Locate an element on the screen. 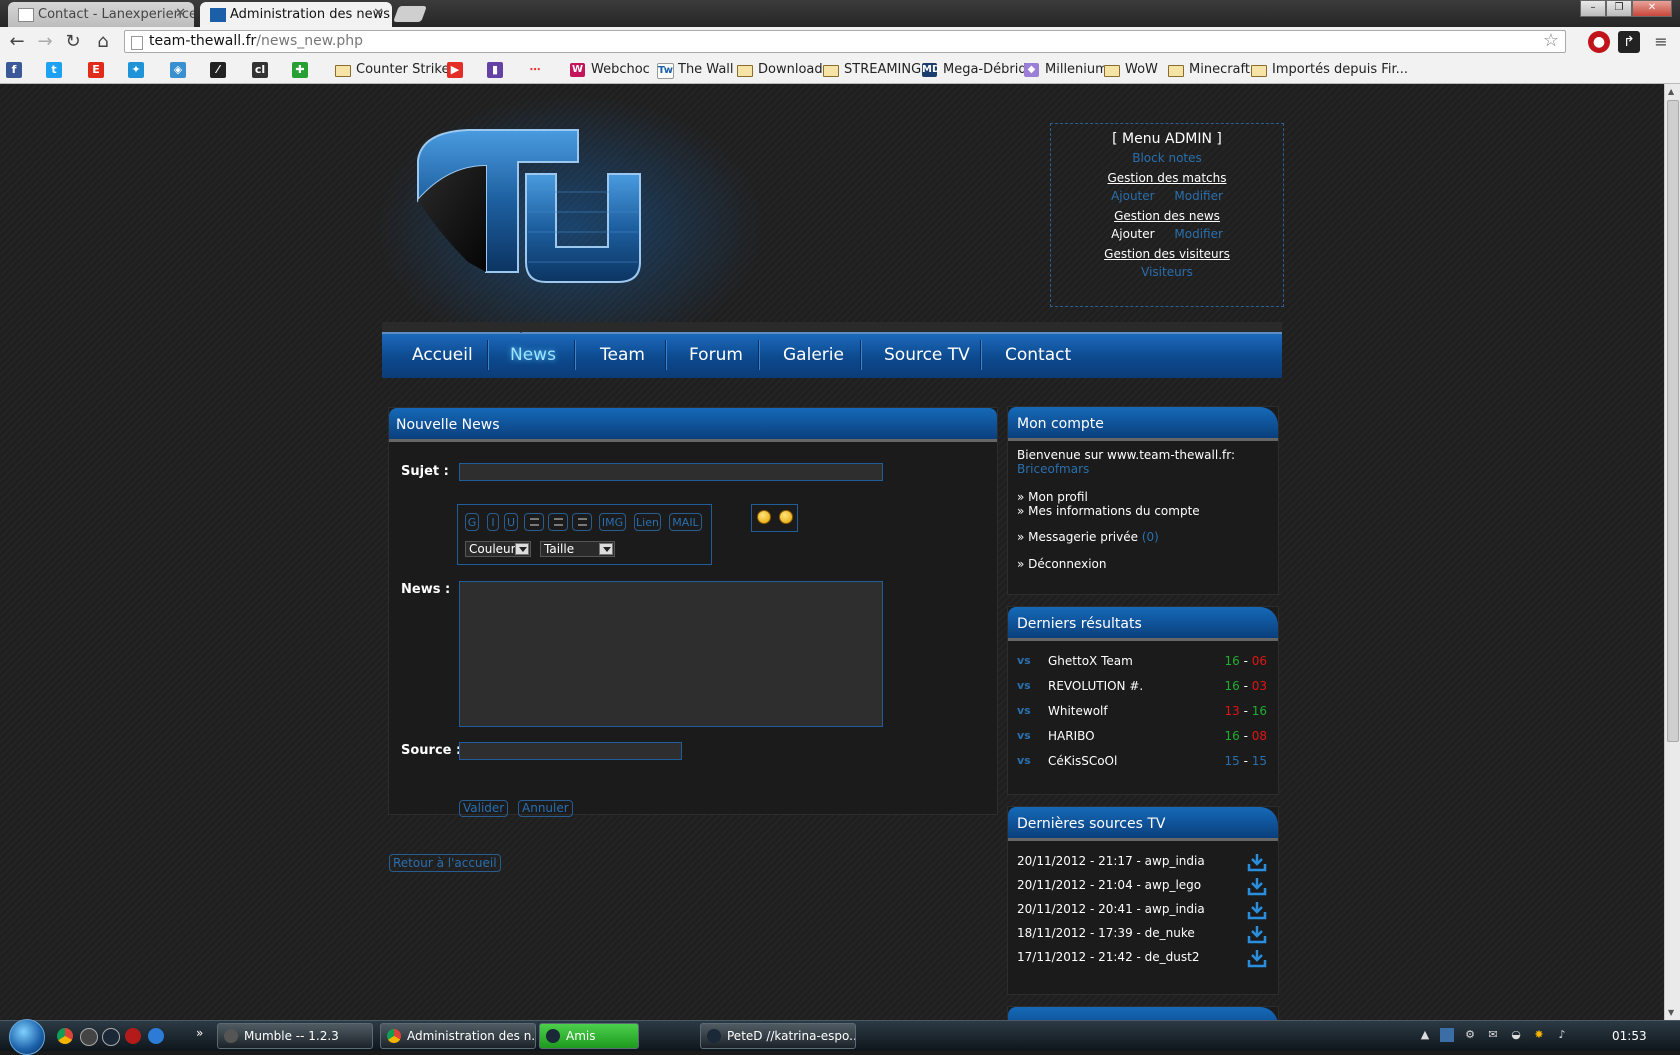 The width and height of the screenshot is (1680, 1055). facebook-icon: f is located at coordinates (14, 70).